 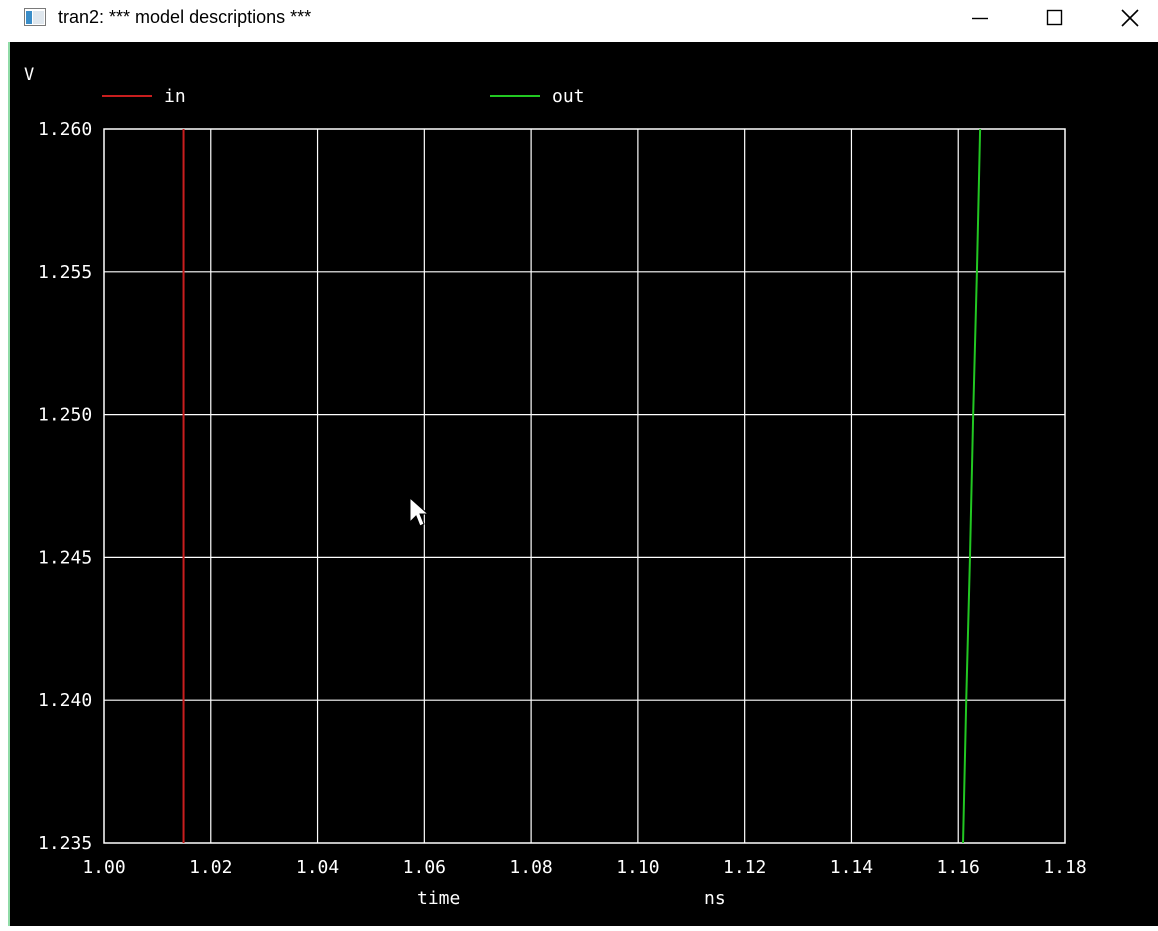 What do you see at coordinates (317, 867) in the screenshot?
I see `x-tick-label: 1.04` at bounding box center [317, 867].